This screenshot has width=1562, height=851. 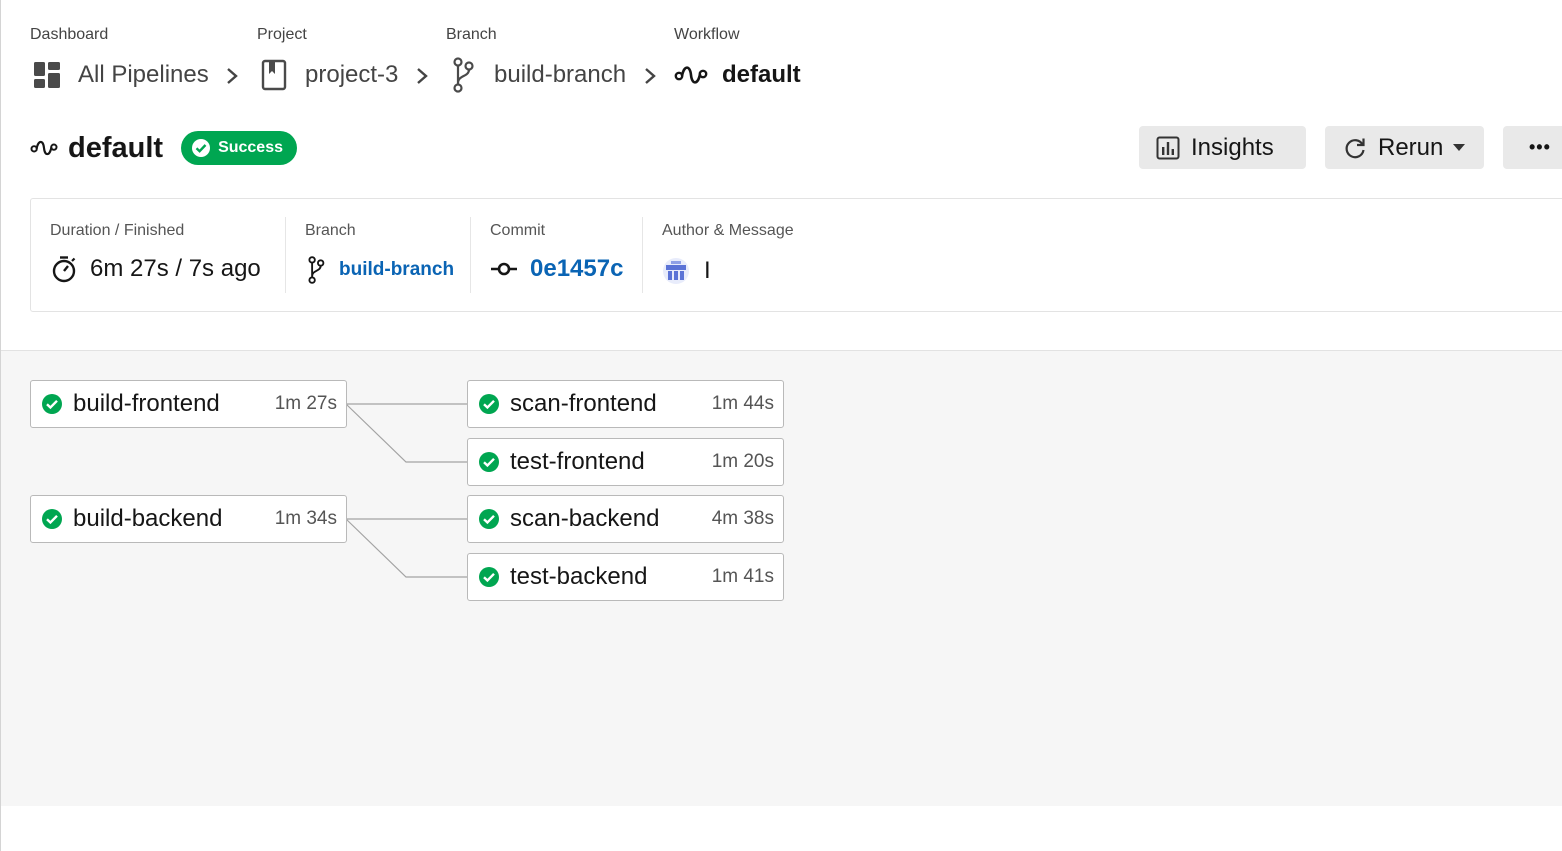 What do you see at coordinates (116, 147) in the screenshot?
I see `page-title: default` at bounding box center [116, 147].